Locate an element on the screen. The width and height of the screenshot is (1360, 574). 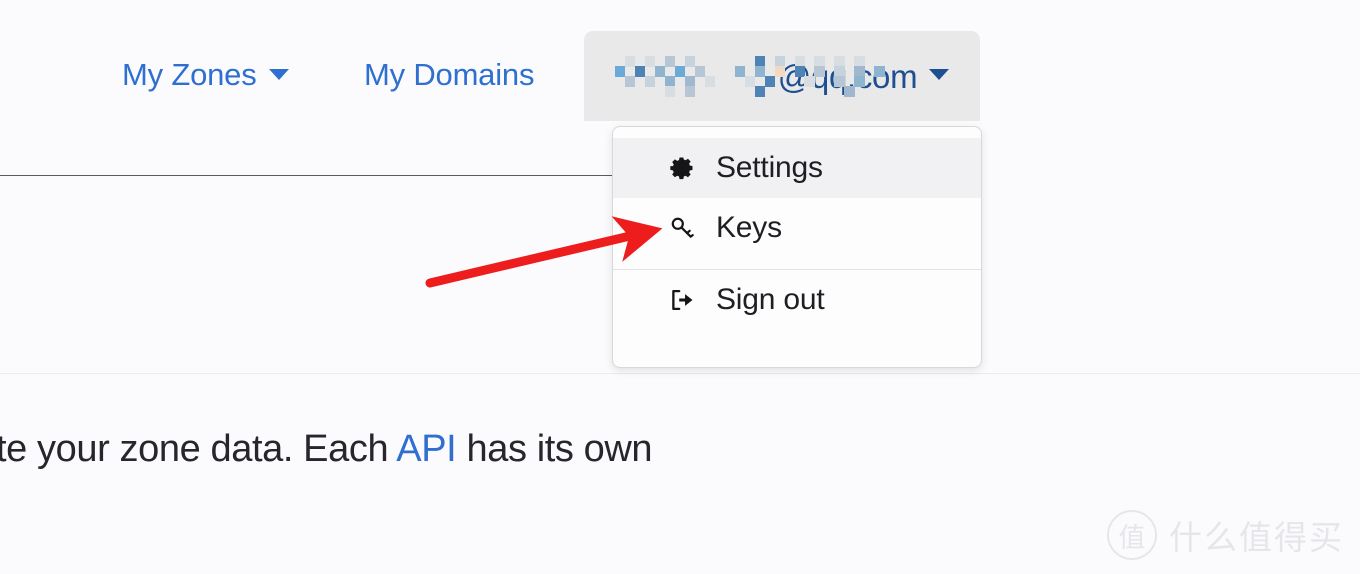
content-rule-bottom is located at coordinates (680, 373).